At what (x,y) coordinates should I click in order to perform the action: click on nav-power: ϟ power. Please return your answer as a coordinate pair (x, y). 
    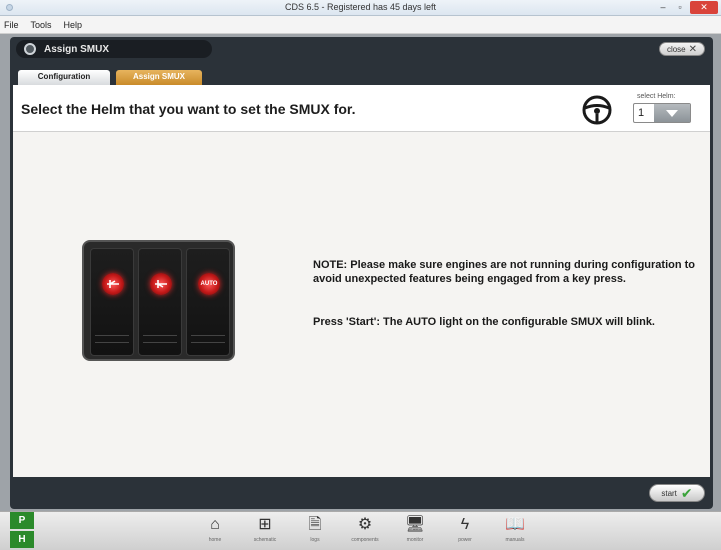
    Looking at the image, I should click on (465, 531).